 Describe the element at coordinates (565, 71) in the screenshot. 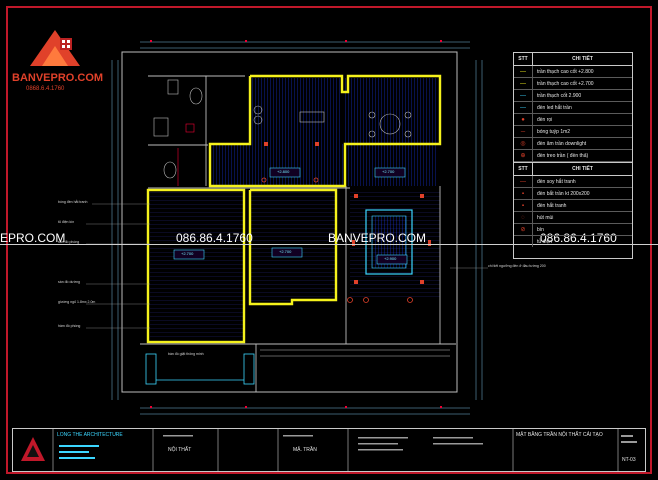

I see `legend-label: trần thạch cao cốt +2.800` at that location.